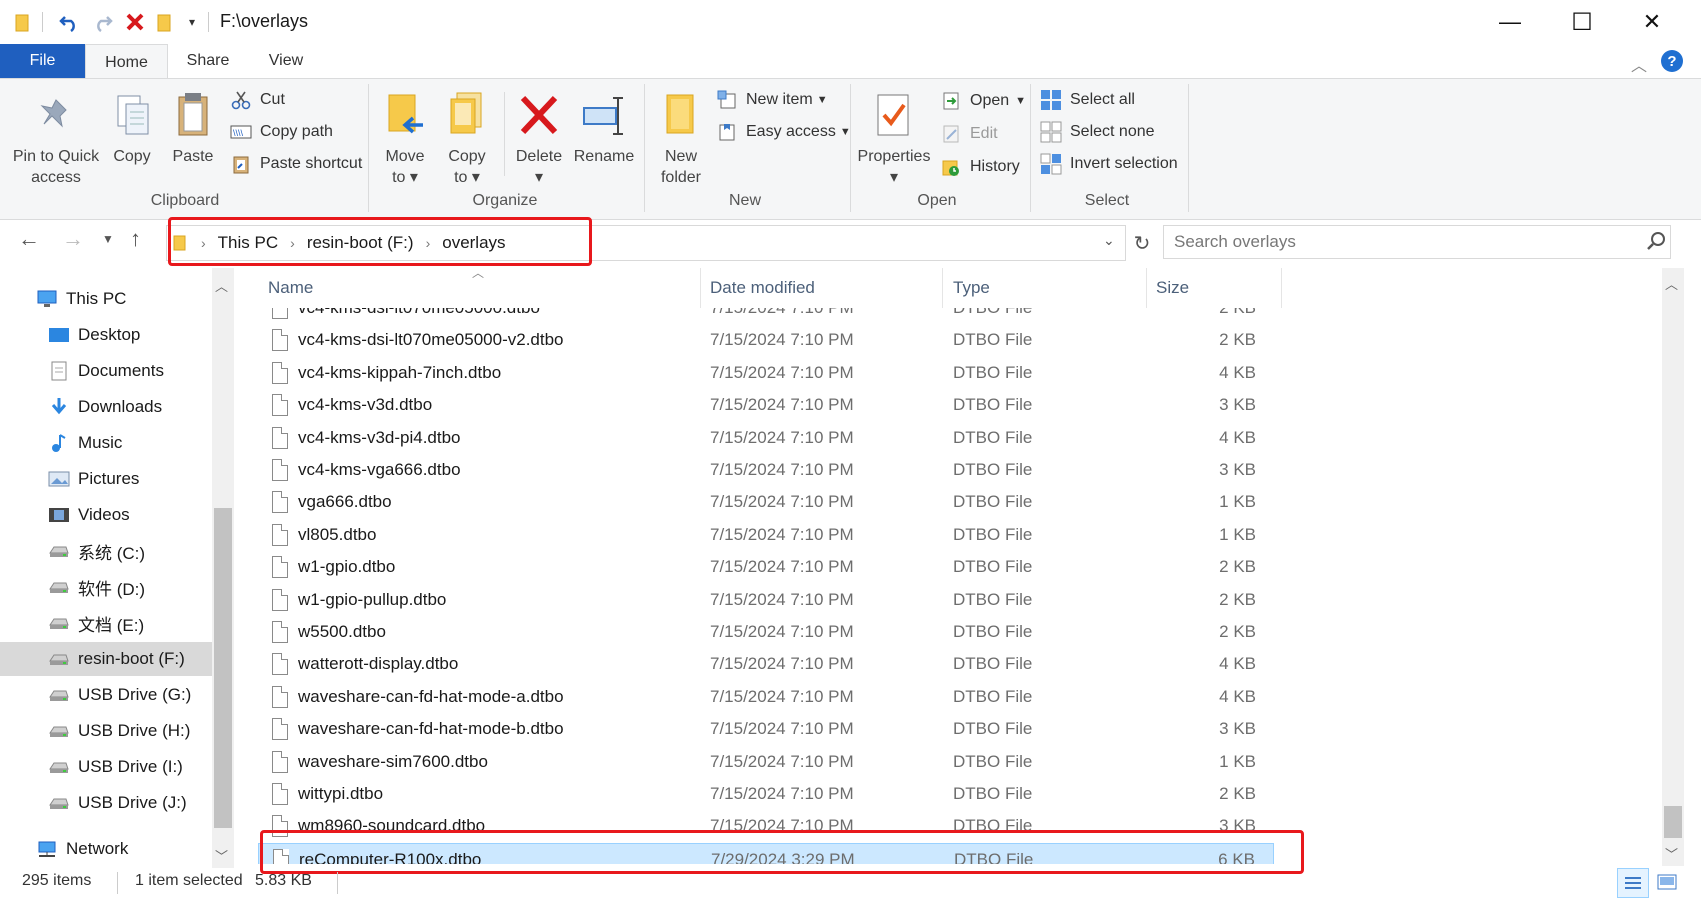  I want to click on tab-file: File, so click(42, 61).